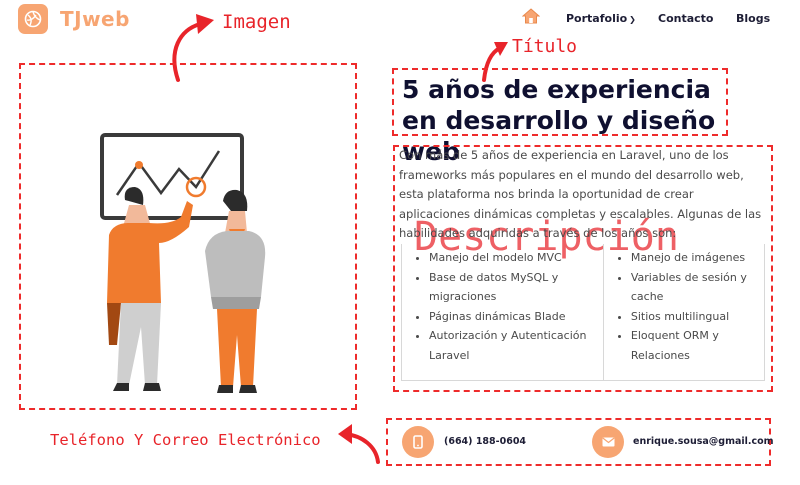 Image resolution: width=800 pixels, height=485 pixels. I want to click on list-item: Variables de sesión y cache, so click(697, 287).